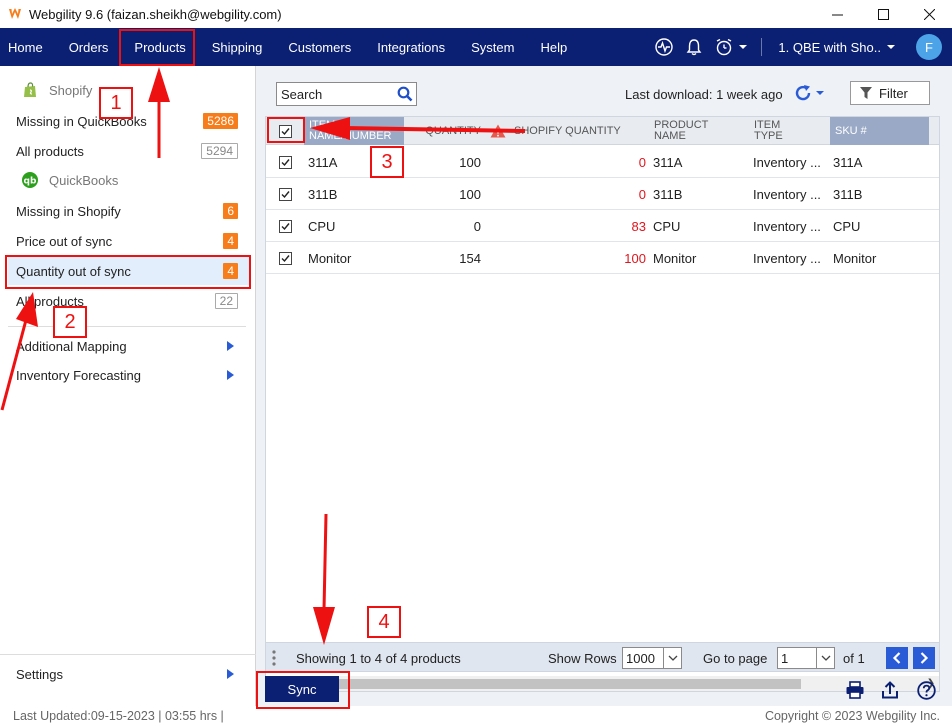  What do you see at coordinates (128, 654) in the screenshot?
I see `sidebar-divider` at bounding box center [128, 654].